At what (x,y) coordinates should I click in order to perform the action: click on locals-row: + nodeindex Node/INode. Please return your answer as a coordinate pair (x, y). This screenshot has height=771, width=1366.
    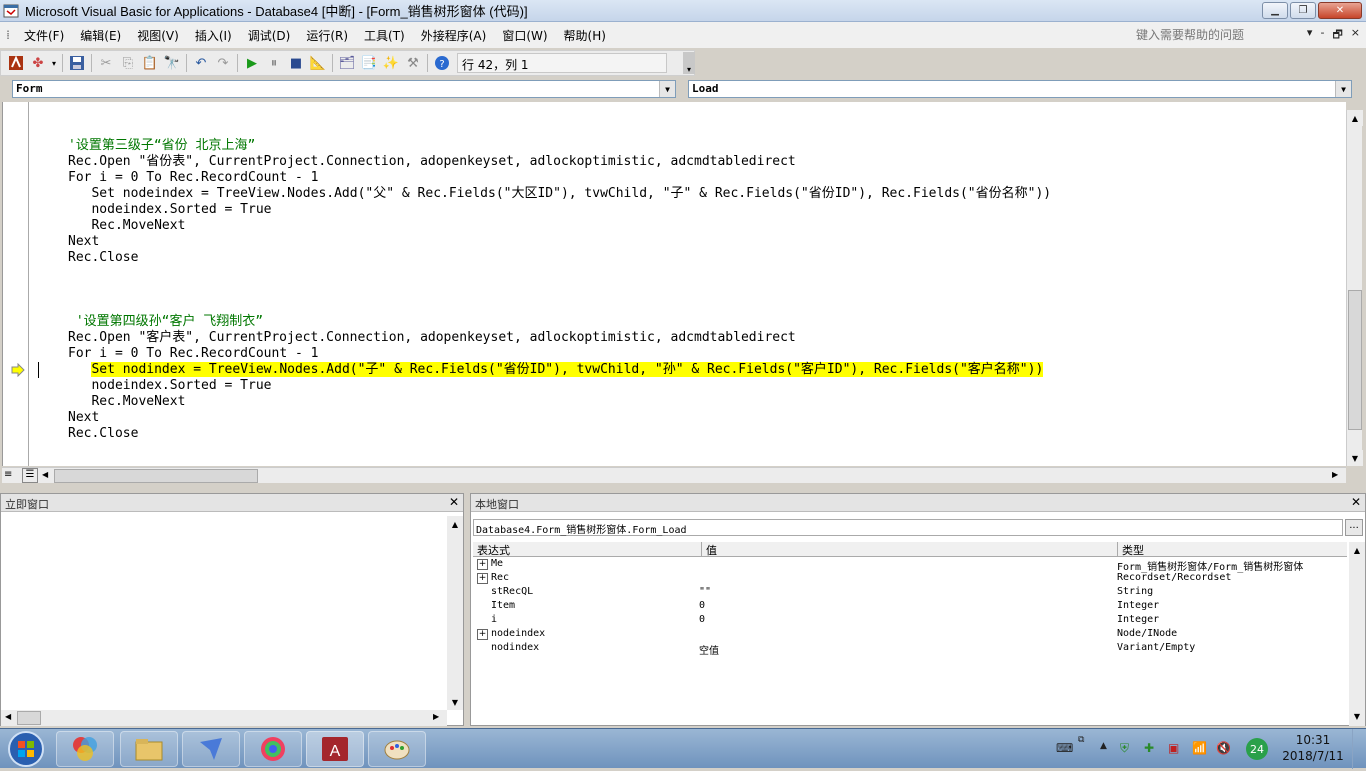
    Looking at the image, I should click on (910, 635).